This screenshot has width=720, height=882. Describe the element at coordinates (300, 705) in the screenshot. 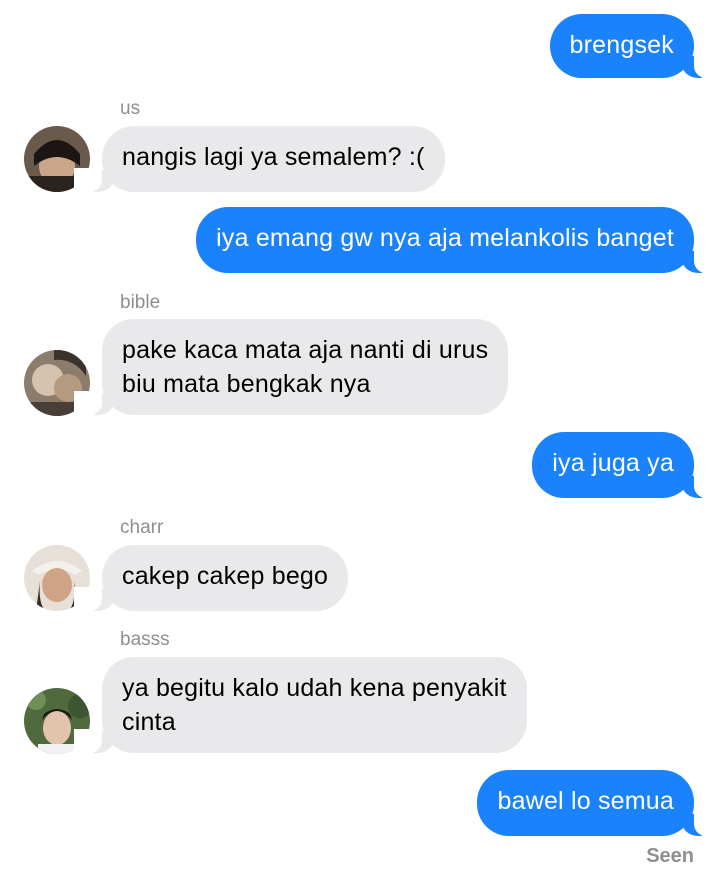

I see `incoming-message-bubble: ya begitu kalo udah kena penyakit cinta` at that location.